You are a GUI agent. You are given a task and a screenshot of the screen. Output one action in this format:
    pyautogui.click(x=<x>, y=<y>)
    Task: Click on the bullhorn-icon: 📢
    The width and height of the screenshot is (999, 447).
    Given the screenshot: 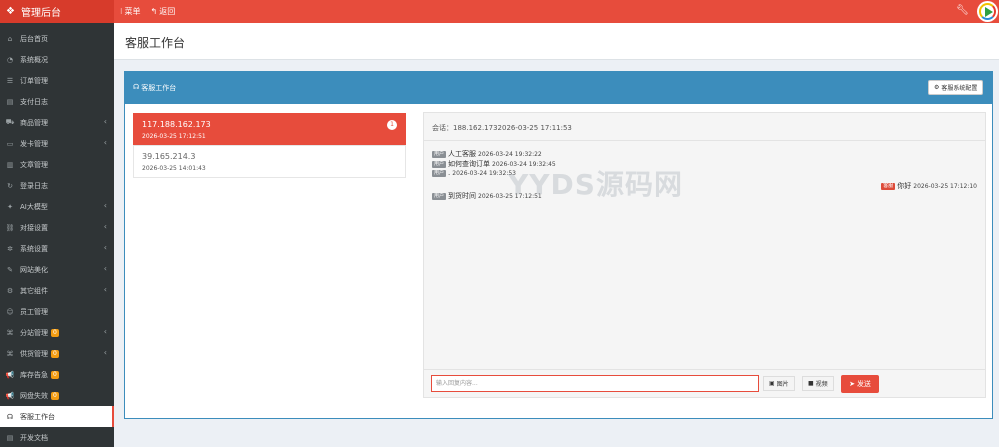 What is the action you would take?
    pyautogui.click(x=10, y=395)
    